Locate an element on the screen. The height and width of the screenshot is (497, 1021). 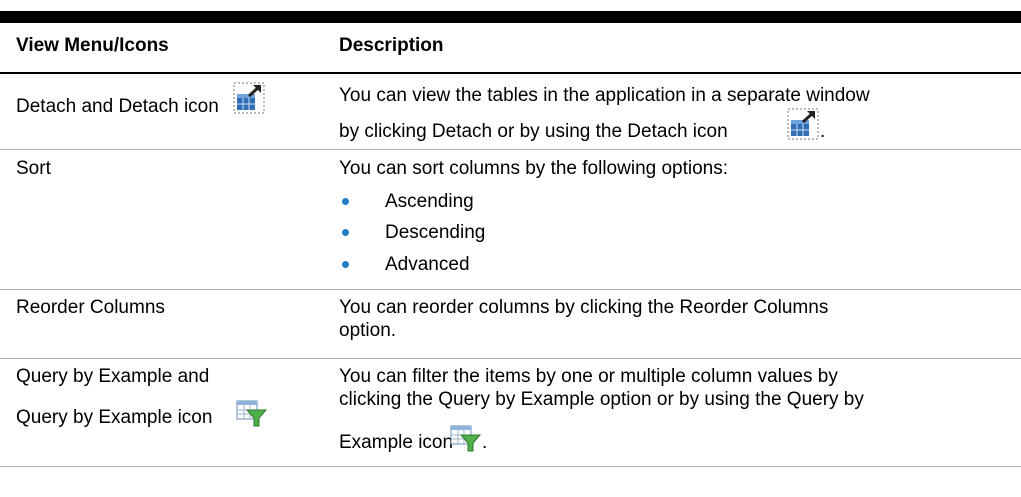
column-header-view-menu: View Menu/Icons is located at coordinates (92, 45).